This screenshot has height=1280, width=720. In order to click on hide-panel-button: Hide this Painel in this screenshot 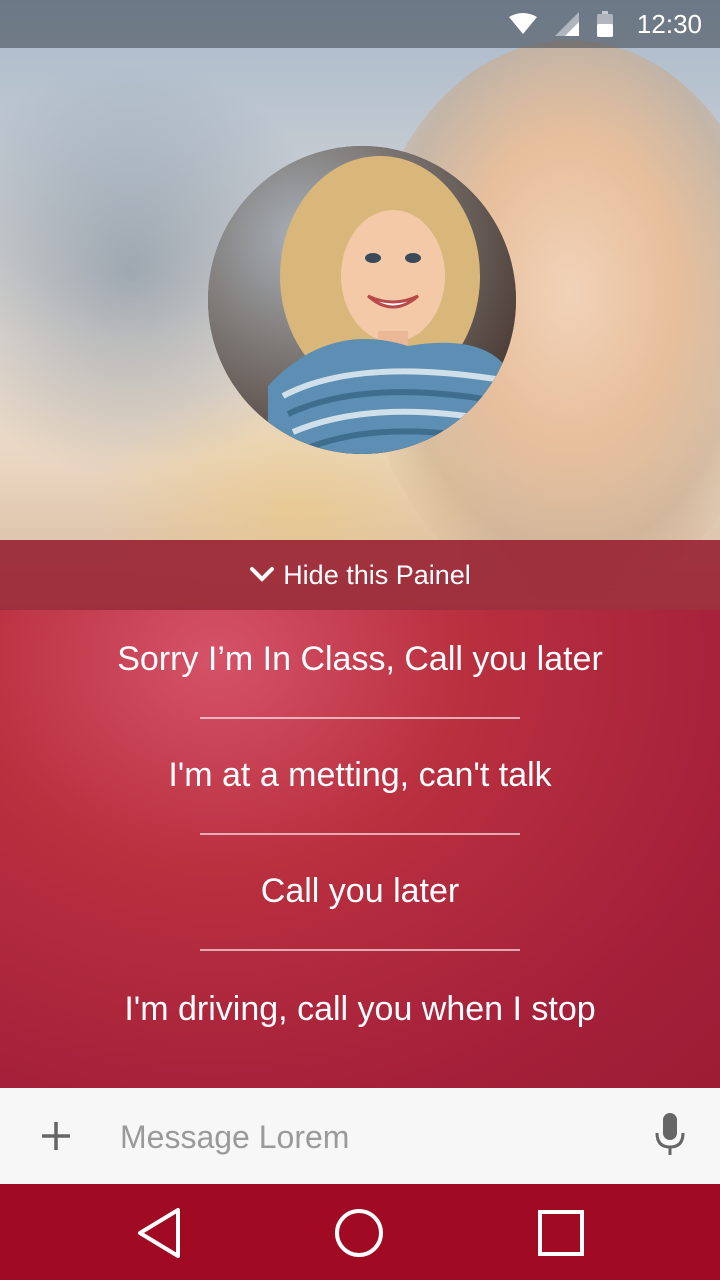, I will do `click(360, 575)`.